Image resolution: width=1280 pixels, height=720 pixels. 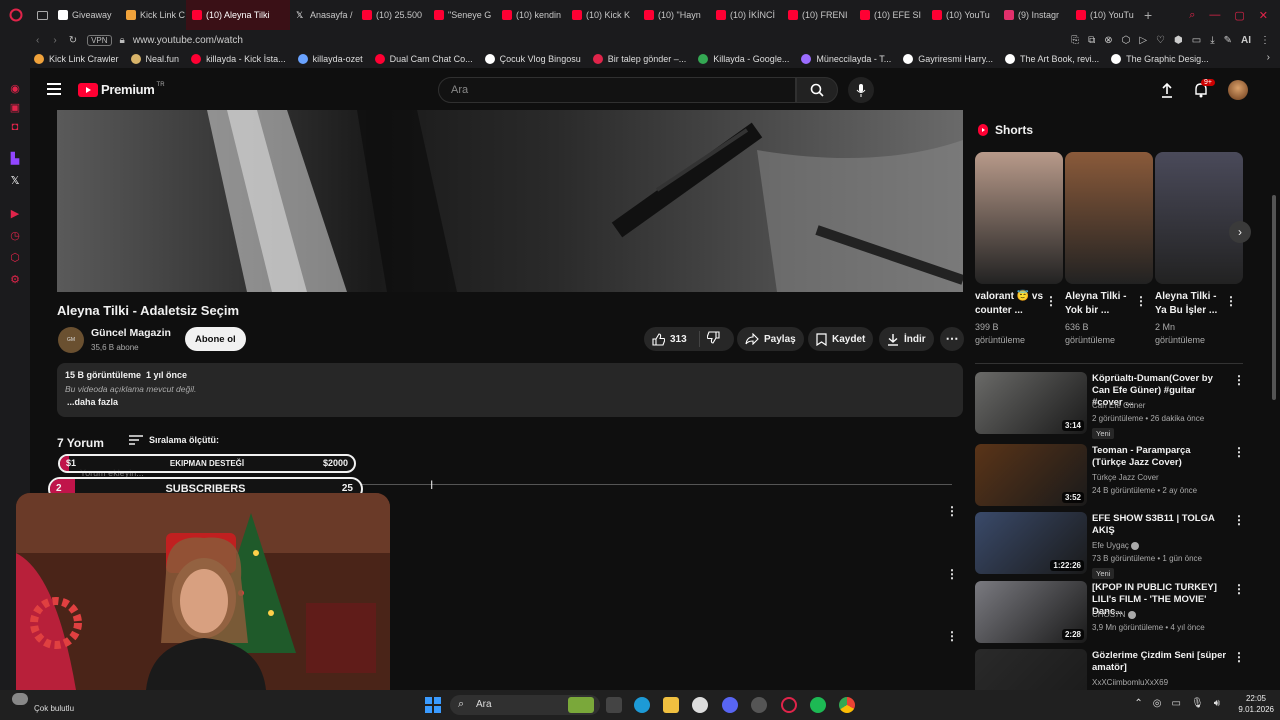 I want to click on sidebar-x-icon: 𝕏, so click(x=15, y=181).